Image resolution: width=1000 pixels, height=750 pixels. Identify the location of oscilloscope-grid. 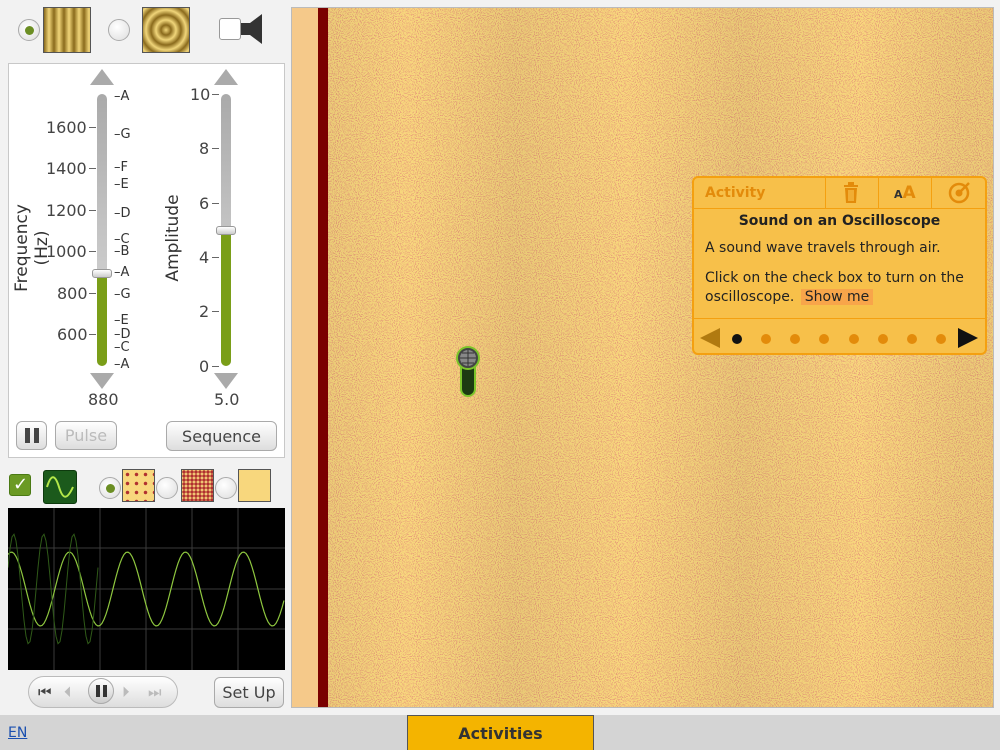
(146, 589).